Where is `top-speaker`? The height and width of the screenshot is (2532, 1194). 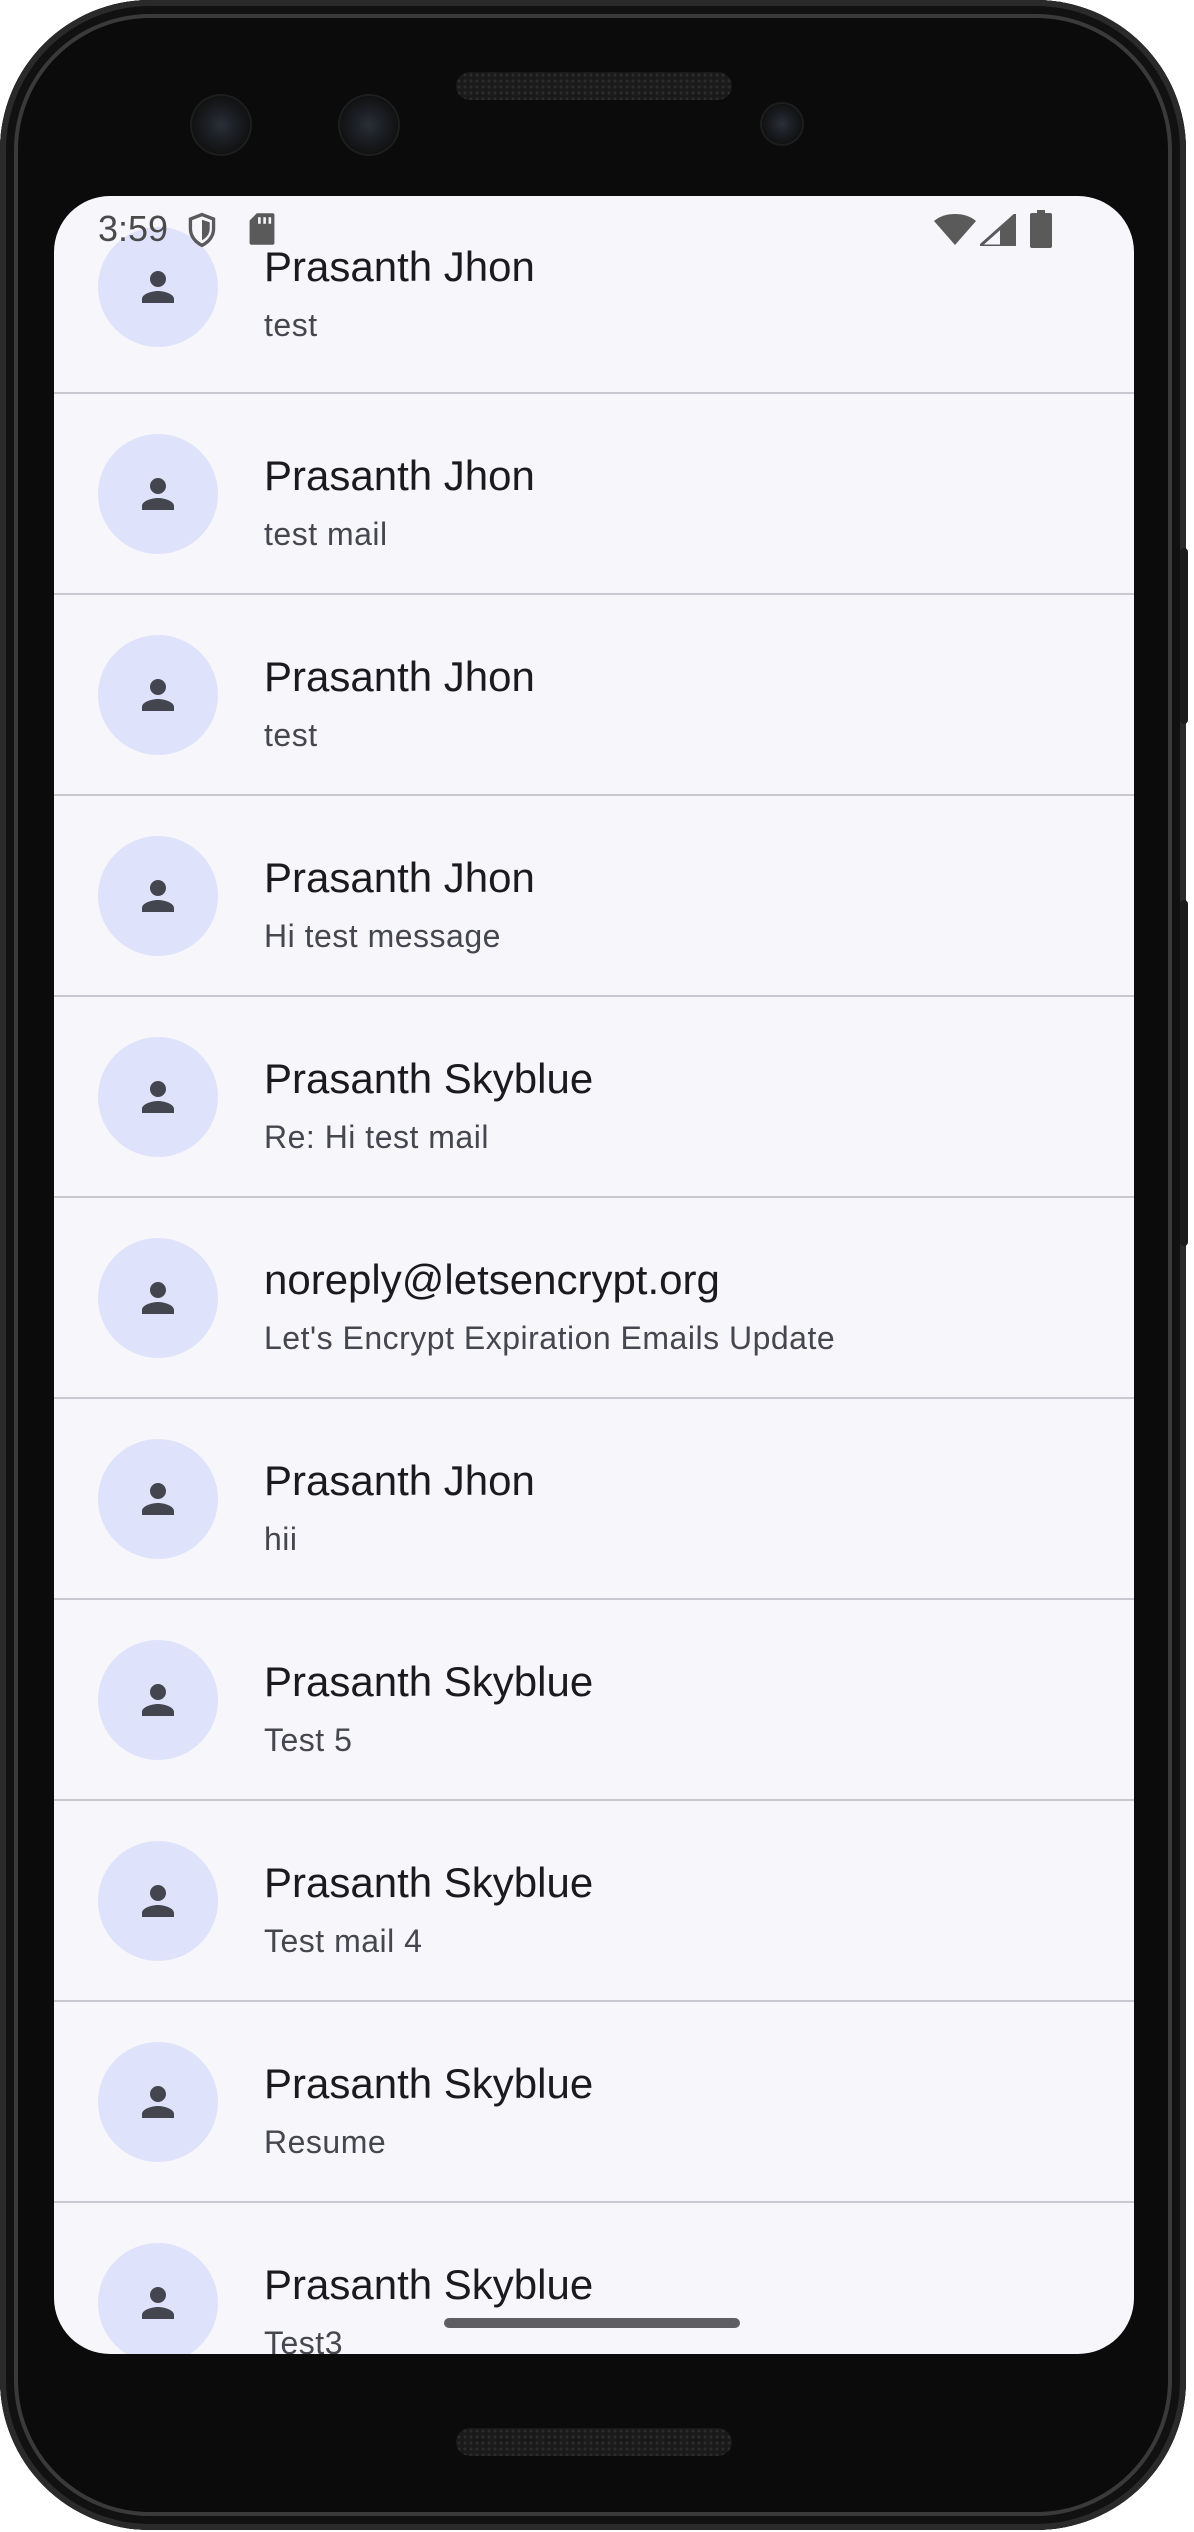 top-speaker is located at coordinates (594, 86).